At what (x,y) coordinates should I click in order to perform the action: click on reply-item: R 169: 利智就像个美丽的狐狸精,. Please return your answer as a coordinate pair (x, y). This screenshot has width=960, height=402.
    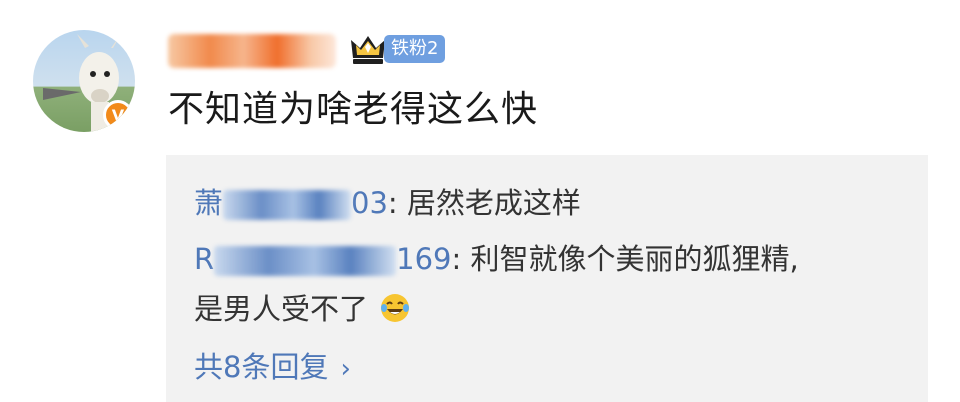
    Looking at the image, I should click on (496, 259).